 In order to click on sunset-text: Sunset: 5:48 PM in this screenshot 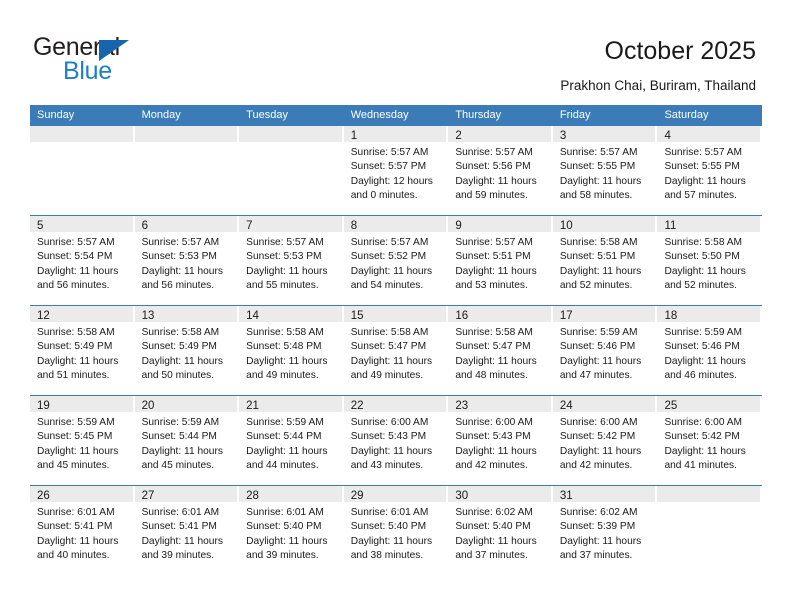, I will do `click(284, 347)`.